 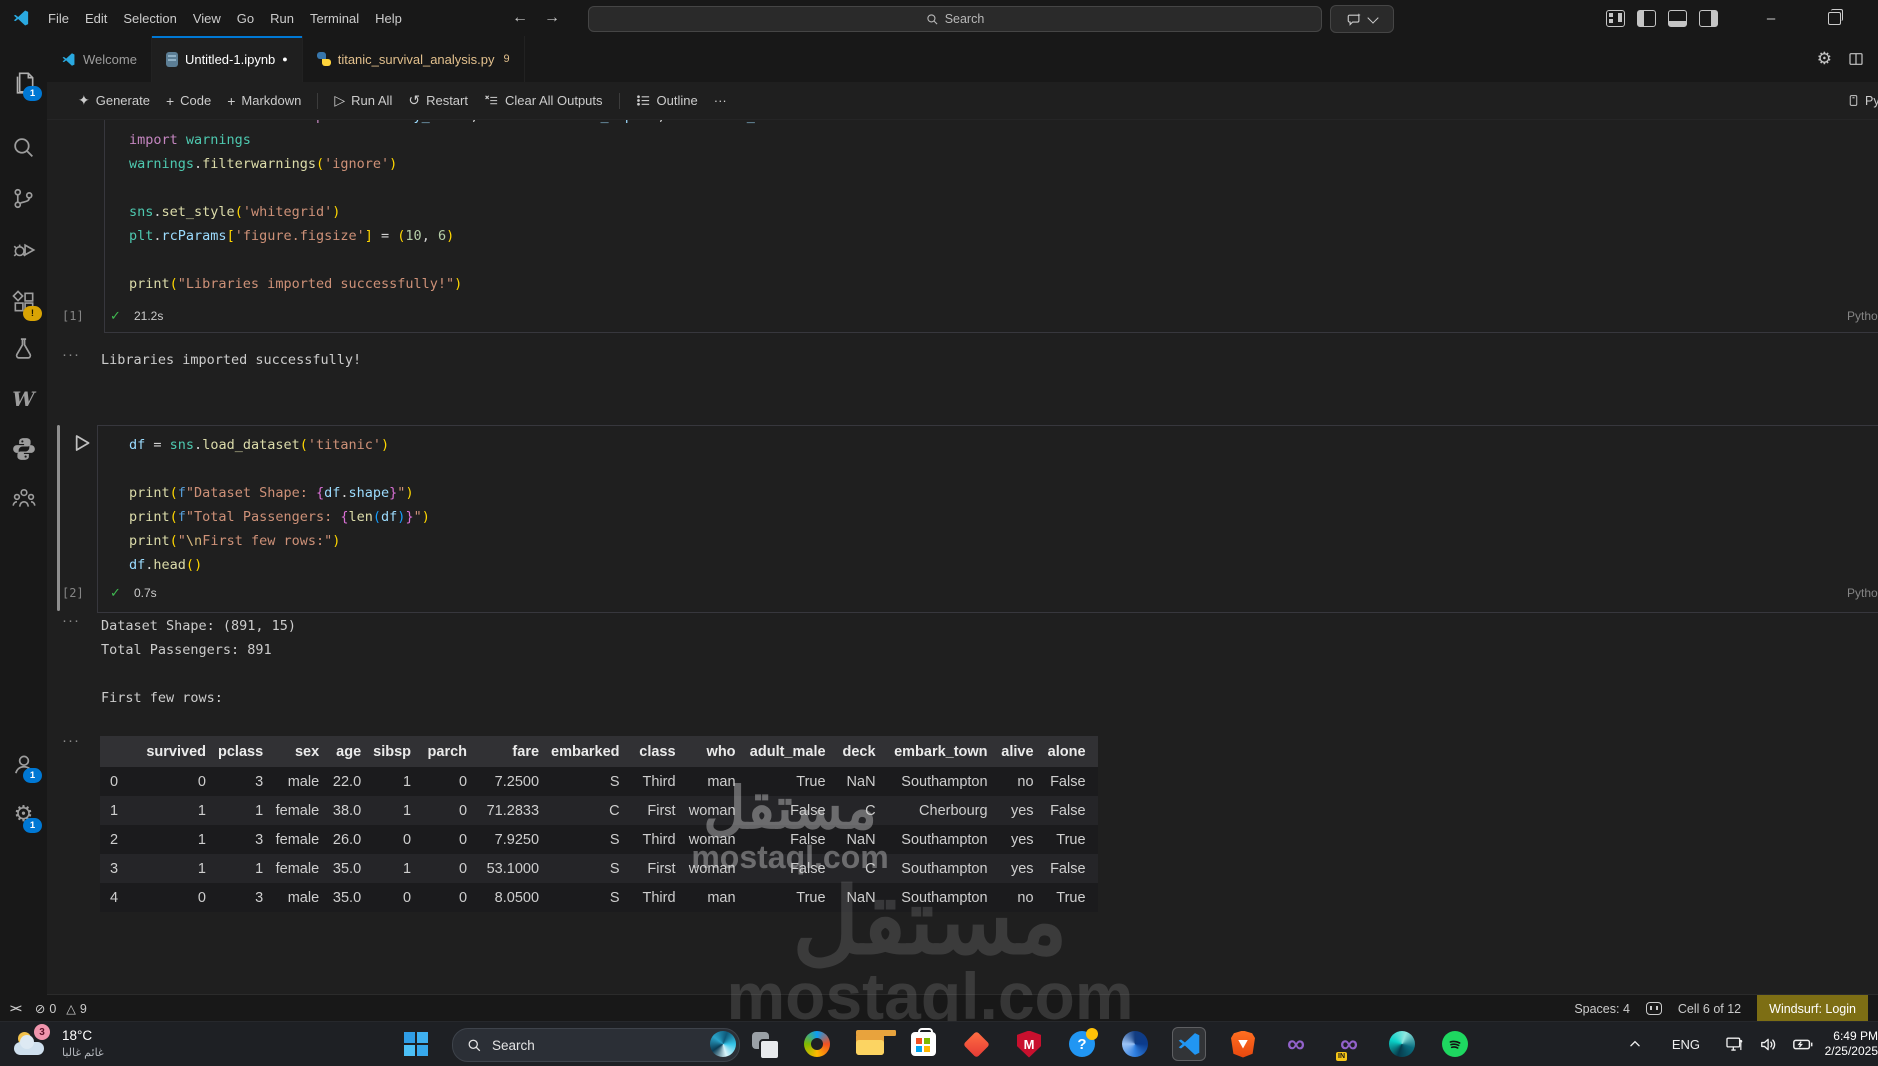 What do you see at coordinates (955, 19) in the screenshot?
I see `command-center-search: Search` at bounding box center [955, 19].